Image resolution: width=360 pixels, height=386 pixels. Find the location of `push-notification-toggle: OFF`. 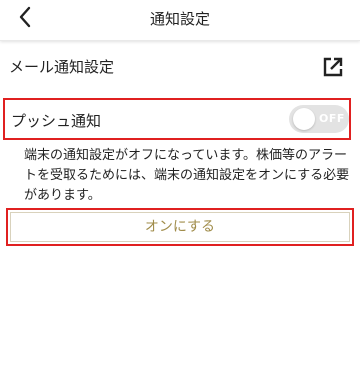

push-notification-toggle: OFF is located at coordinates (319, 119).